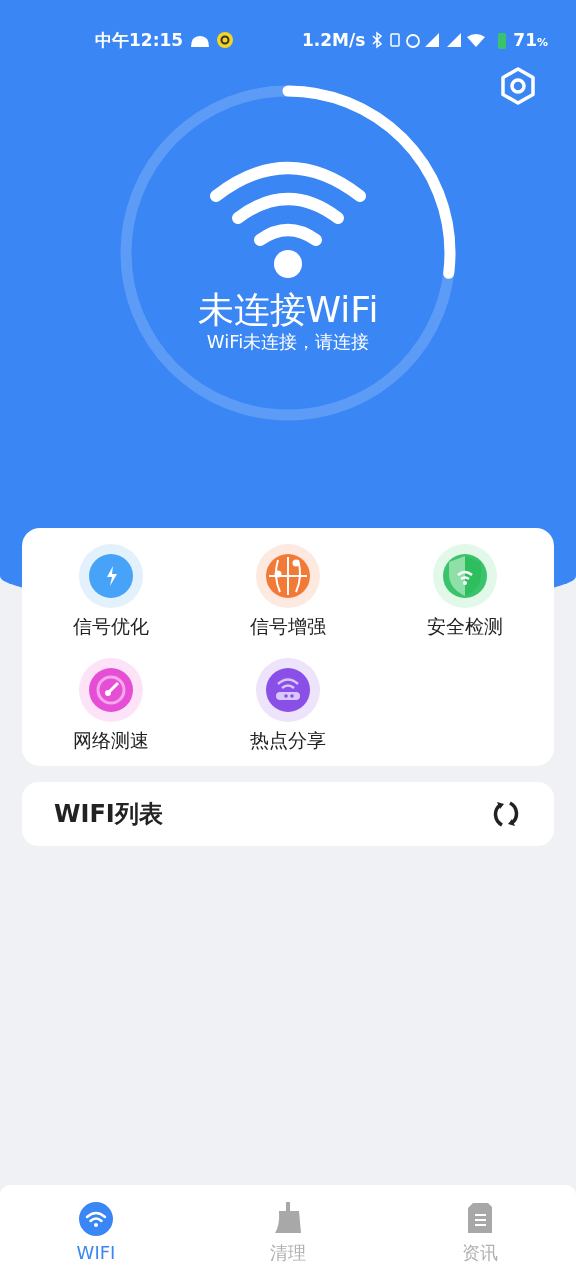 This screenshot has height=1280, width=576. I want to click on settings-icon, so click(518, 86).